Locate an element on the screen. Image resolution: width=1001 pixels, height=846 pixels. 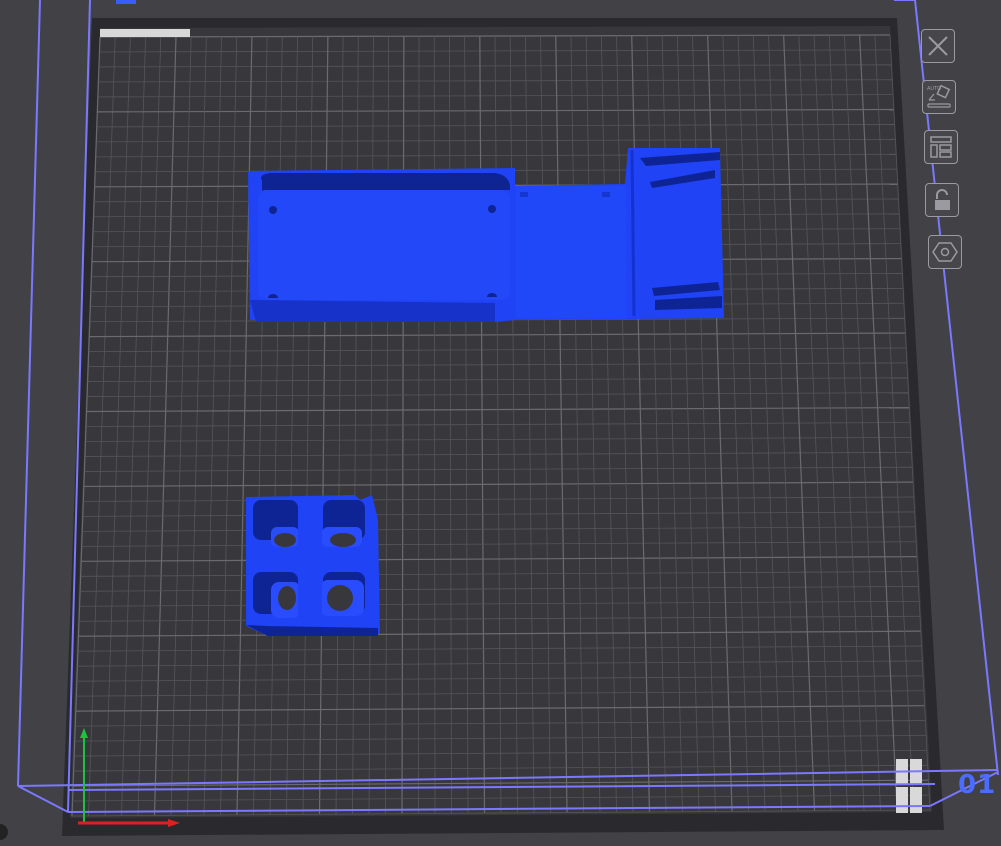
plate-logo-strip is located at coordinates (145, 33).